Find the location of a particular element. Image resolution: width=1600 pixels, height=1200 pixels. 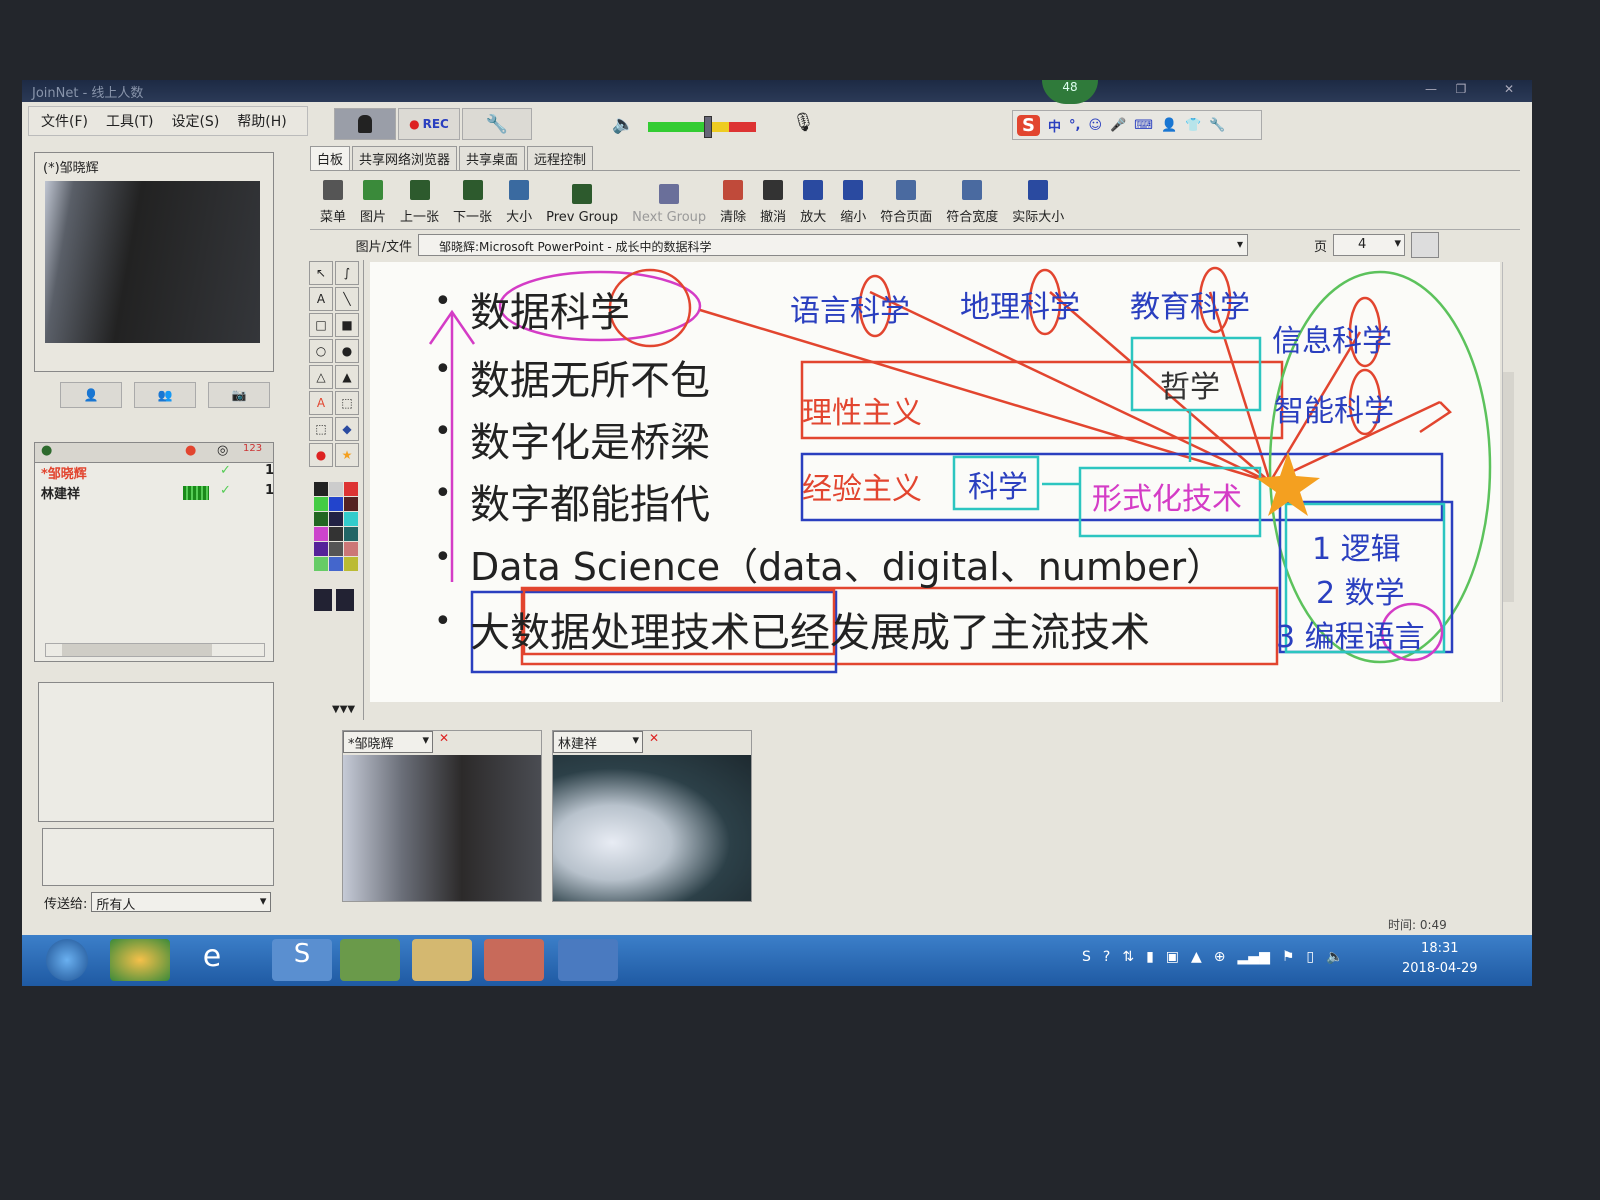

signal-icon: ▂▄▆ is located at coordinates (1254, 957).